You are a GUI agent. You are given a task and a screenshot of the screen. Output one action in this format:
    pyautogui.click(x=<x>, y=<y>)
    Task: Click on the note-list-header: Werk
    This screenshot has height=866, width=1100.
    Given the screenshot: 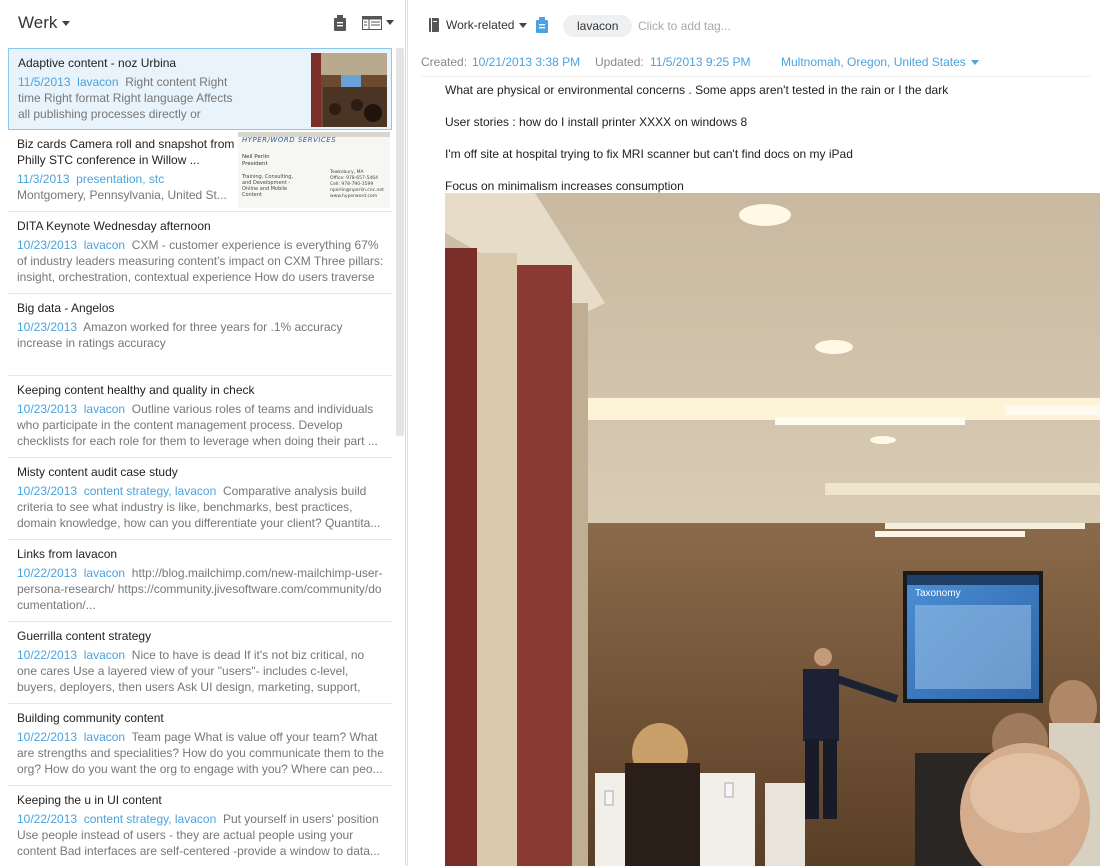 What is the action you would take?
    pyautogui.click(x=203, y=23)
    